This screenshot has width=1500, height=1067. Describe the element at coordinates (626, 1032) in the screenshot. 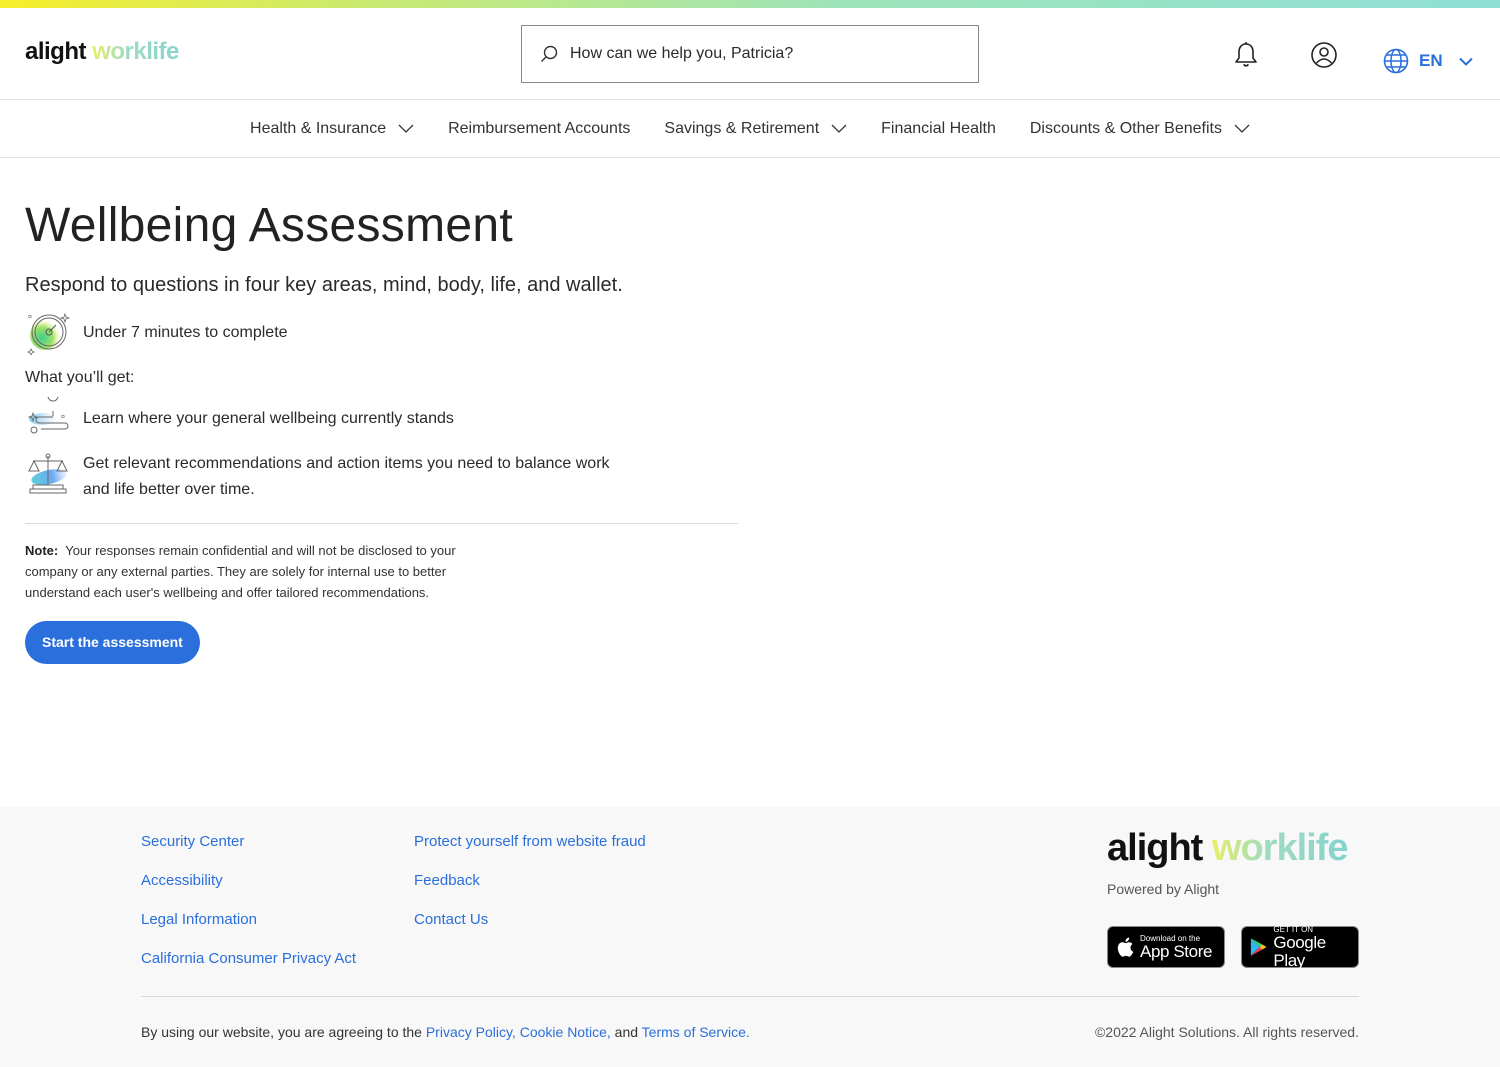

I see `legal-and-text: and` at that location.